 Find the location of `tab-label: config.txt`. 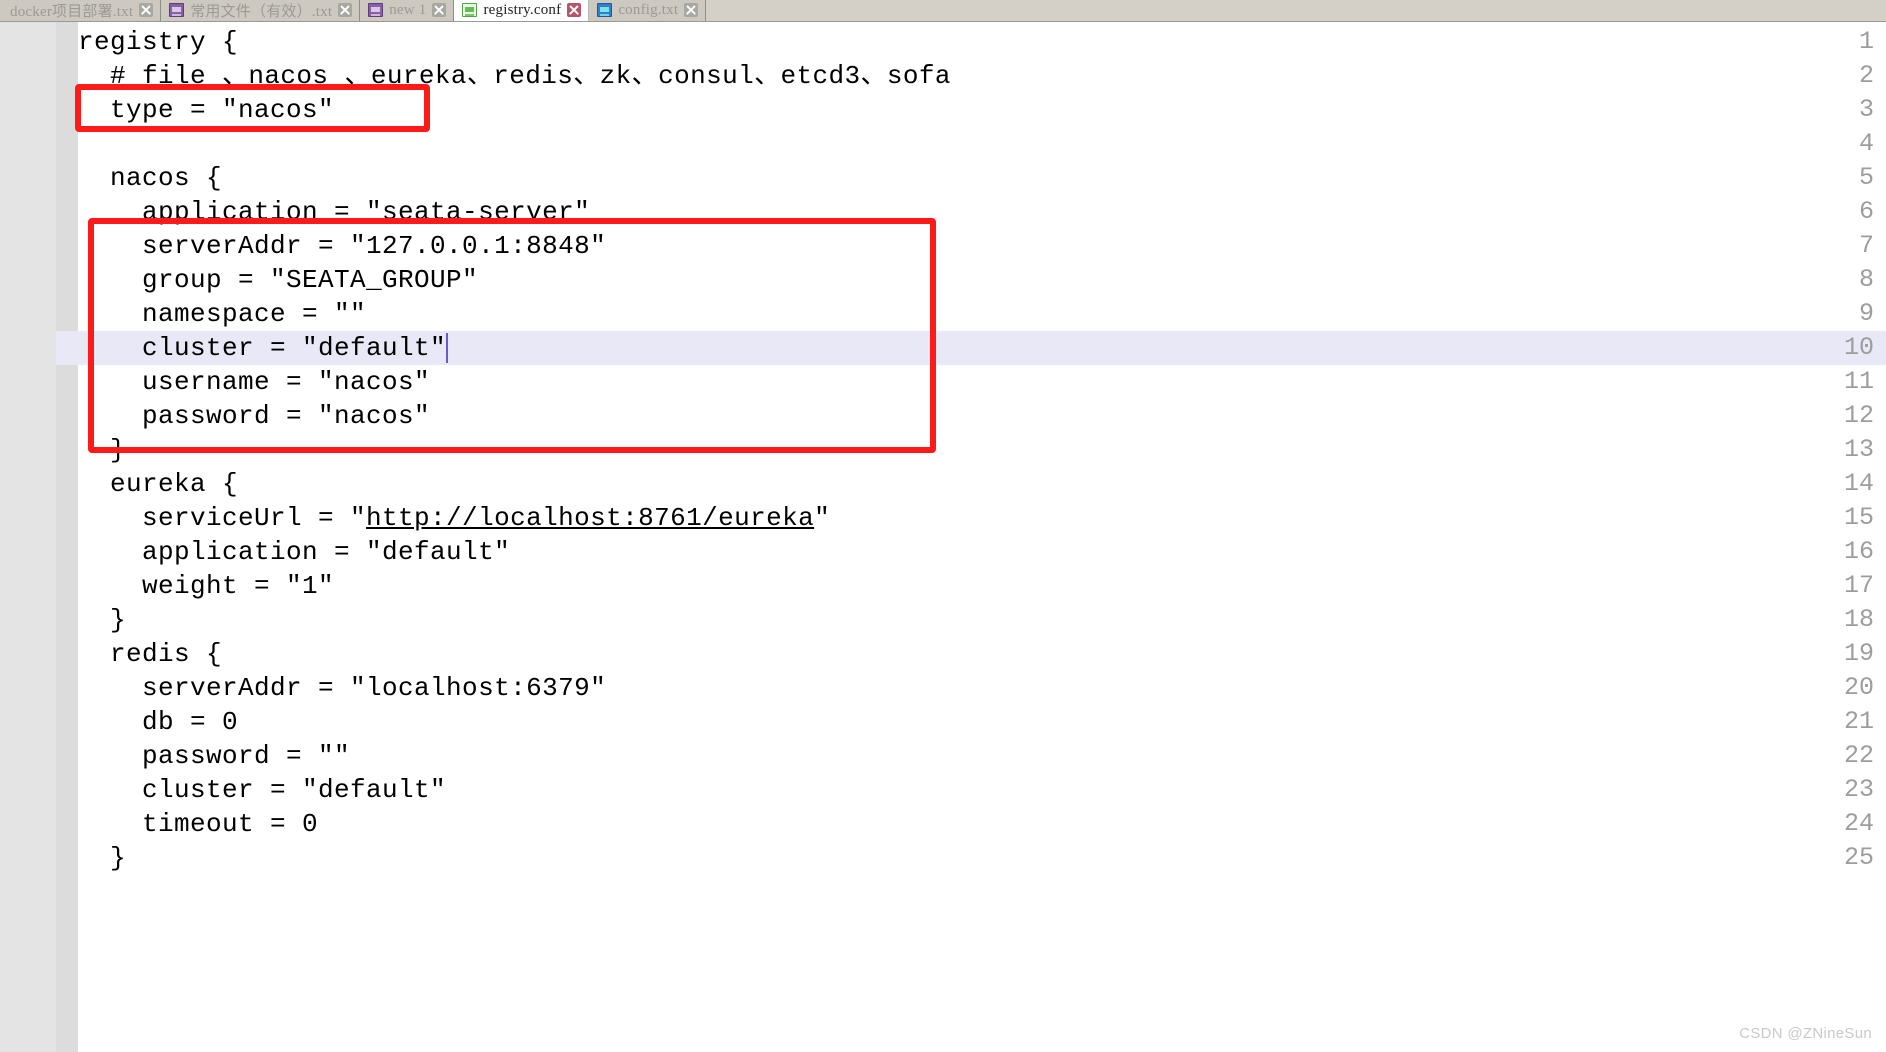

tab-label: config.txt is located at coordinates (648, 9).